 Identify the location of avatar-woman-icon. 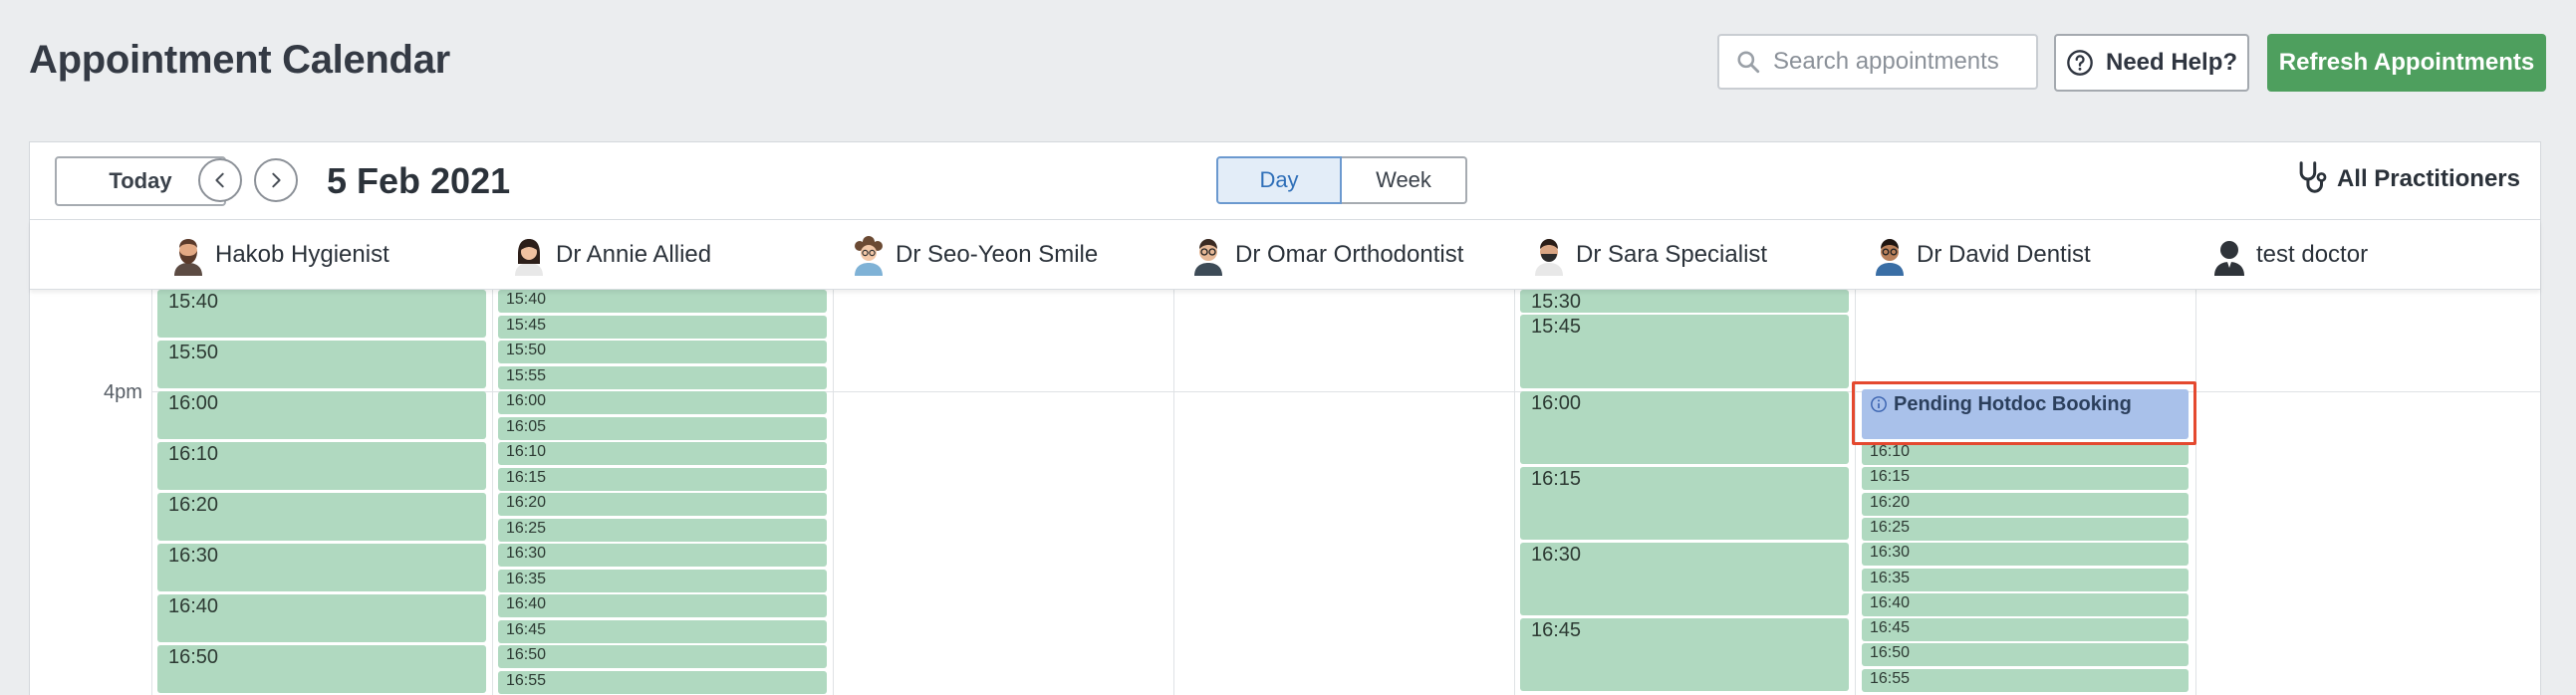
(529, 257).